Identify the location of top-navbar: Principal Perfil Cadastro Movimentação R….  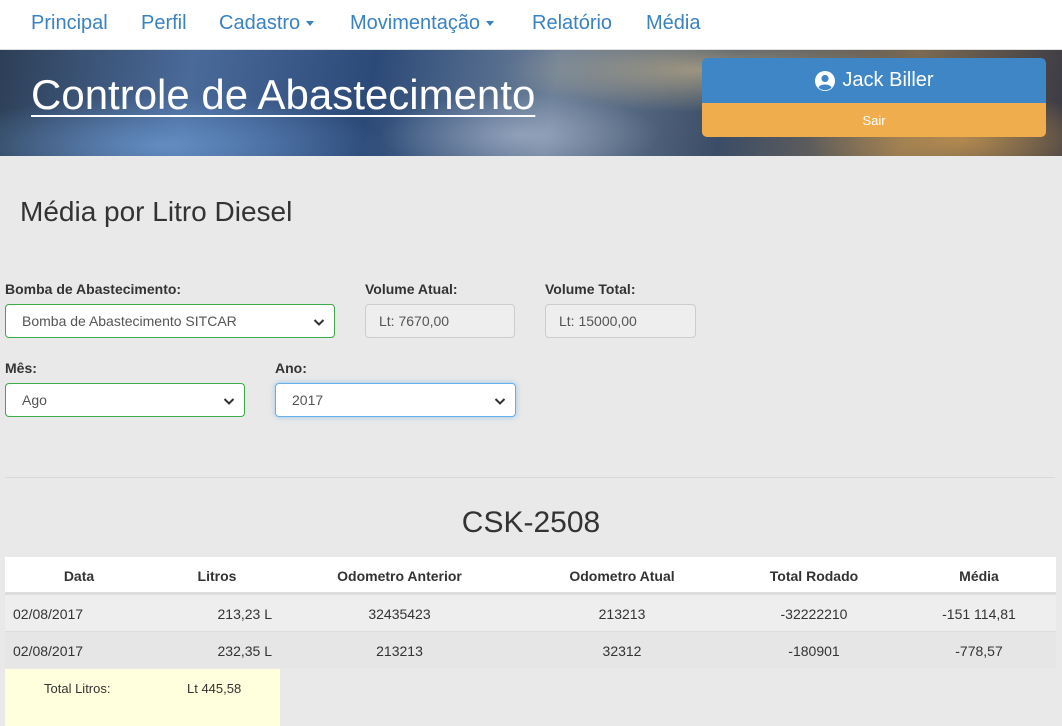
(531, 25).